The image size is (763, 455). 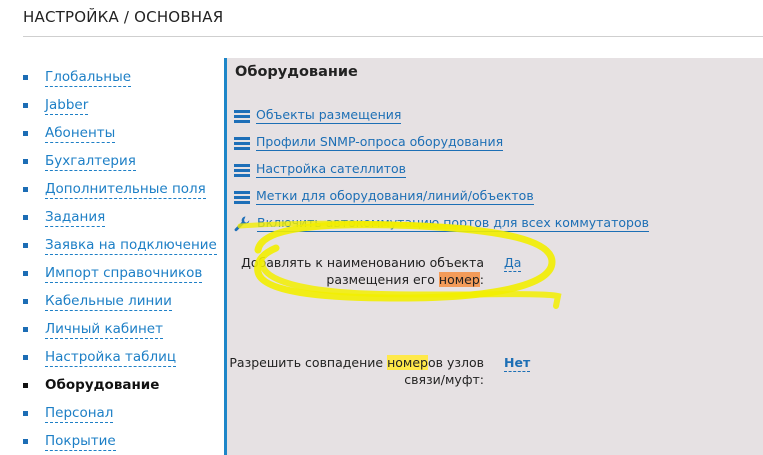 I want to click on wrench-icon, so click(x=242, y=224).